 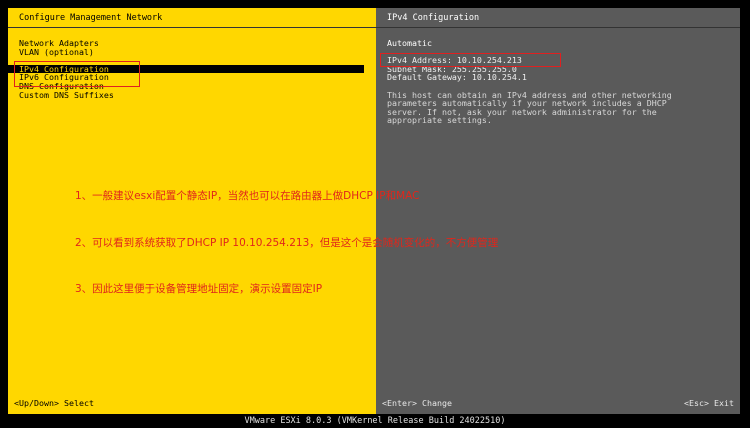 I want to click on ipv4-mode: Automatic, so click(x=409, y=43).